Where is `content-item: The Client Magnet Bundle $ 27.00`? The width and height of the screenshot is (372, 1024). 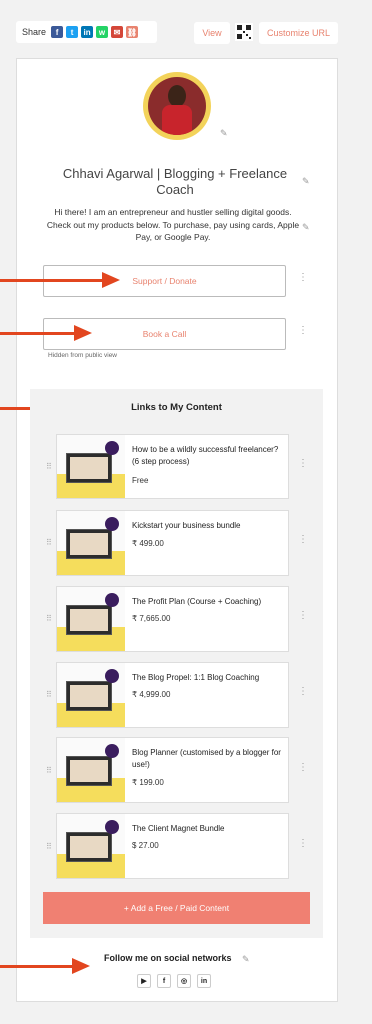 content-item: The Client Magnet Bundle $ 27.00 is located at coordinates (172, 846).